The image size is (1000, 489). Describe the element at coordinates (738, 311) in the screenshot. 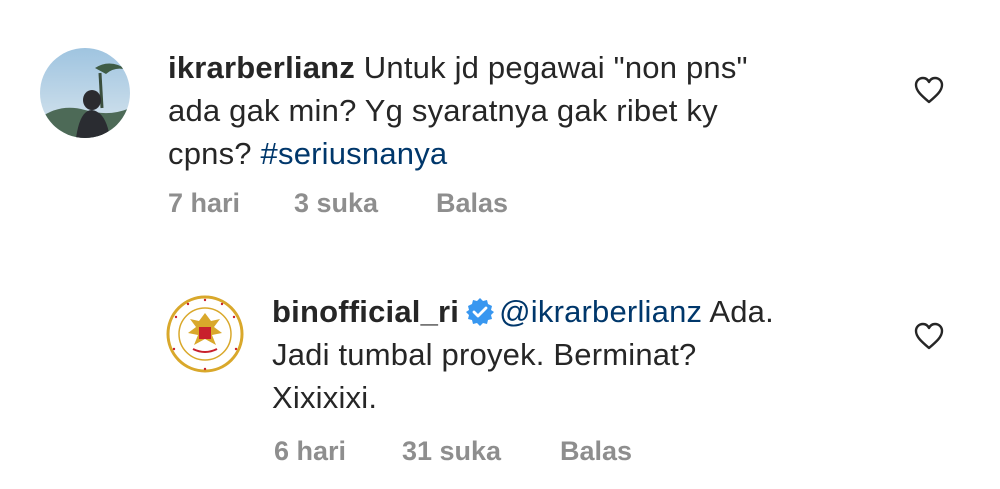

I see `comment-body-line: Ada.` at that location.